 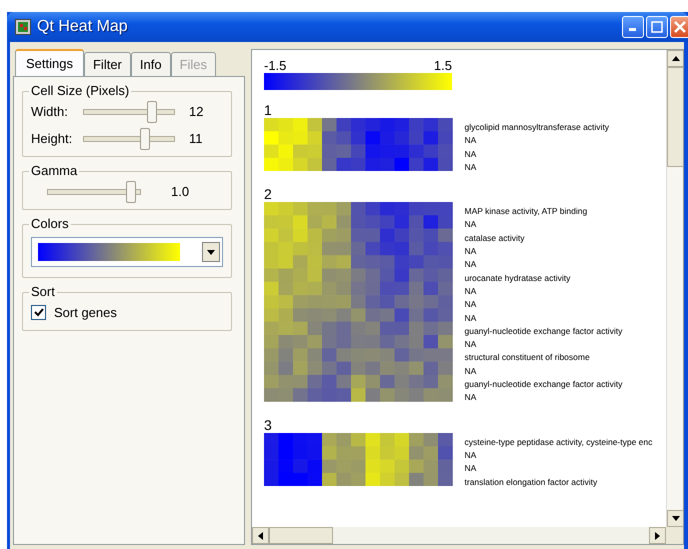 I want to click on tab: Info, so click(x=150, y=64).